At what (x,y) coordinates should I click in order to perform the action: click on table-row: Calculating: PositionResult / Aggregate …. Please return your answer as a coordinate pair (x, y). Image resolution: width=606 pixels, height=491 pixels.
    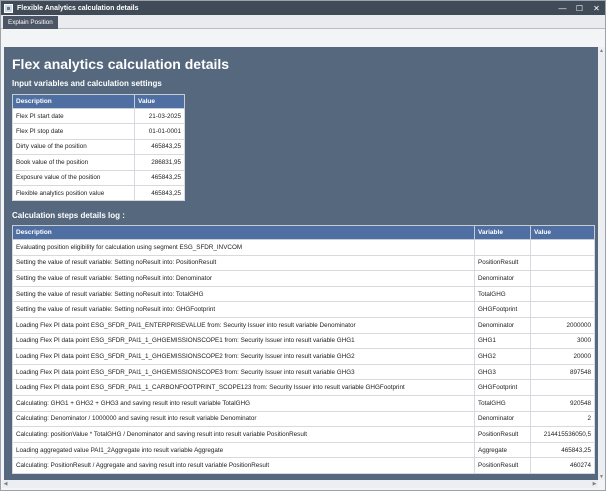
    Looking at the image, I should click on (303, 465).